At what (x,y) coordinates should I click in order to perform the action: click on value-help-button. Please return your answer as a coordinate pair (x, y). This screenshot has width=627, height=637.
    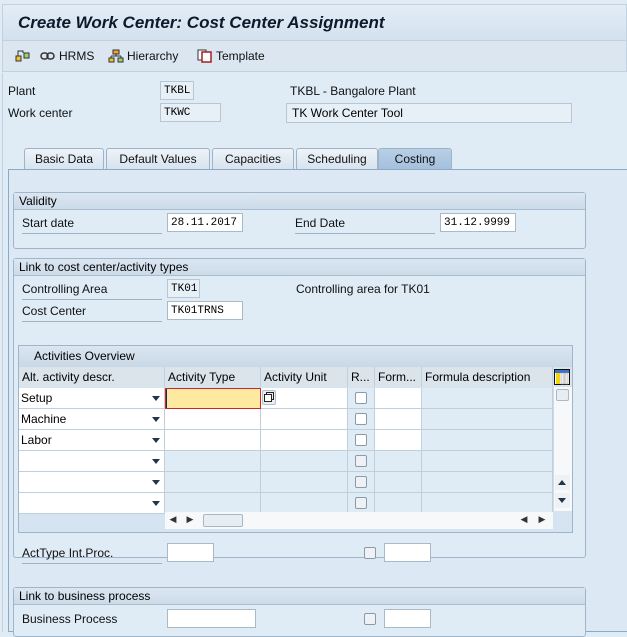
    Looking at the image, I should click on (269, 397).